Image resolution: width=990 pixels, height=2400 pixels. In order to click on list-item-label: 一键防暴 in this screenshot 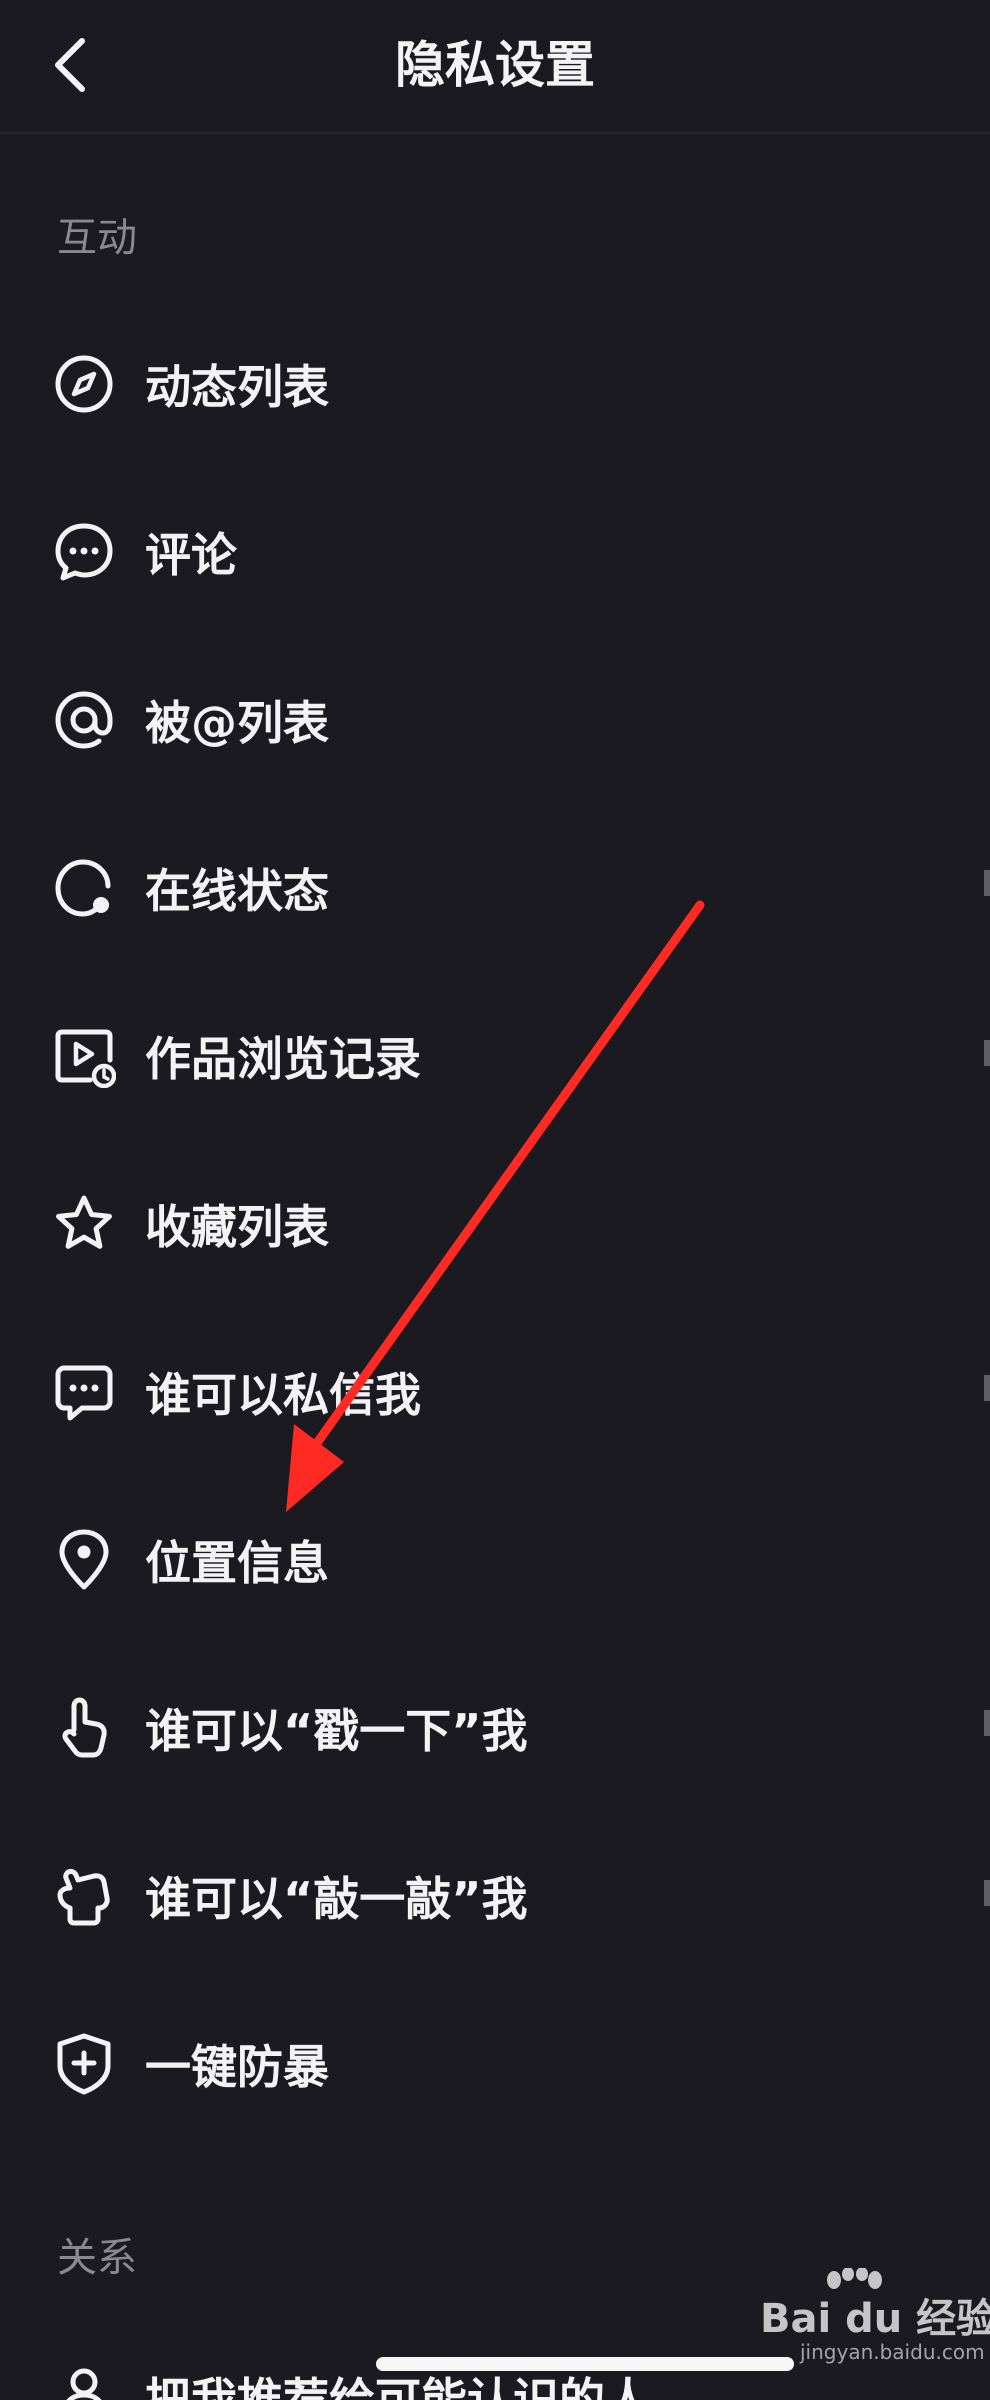, I will do `click(237, 2067)`.